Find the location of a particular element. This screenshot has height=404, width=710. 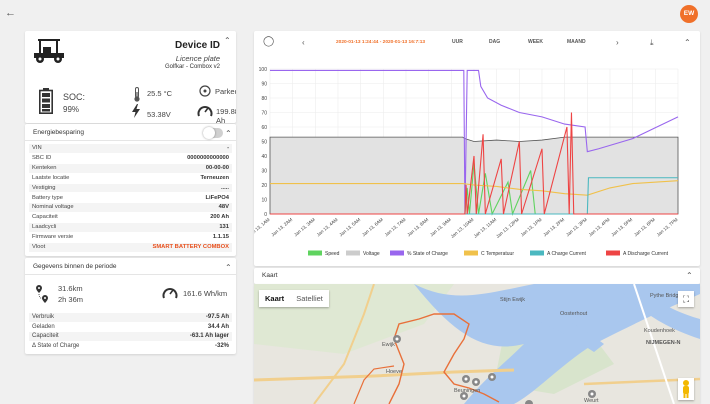

period-row: Capaciteit -63.1 Ah lager is located at coordinates (130, 336).